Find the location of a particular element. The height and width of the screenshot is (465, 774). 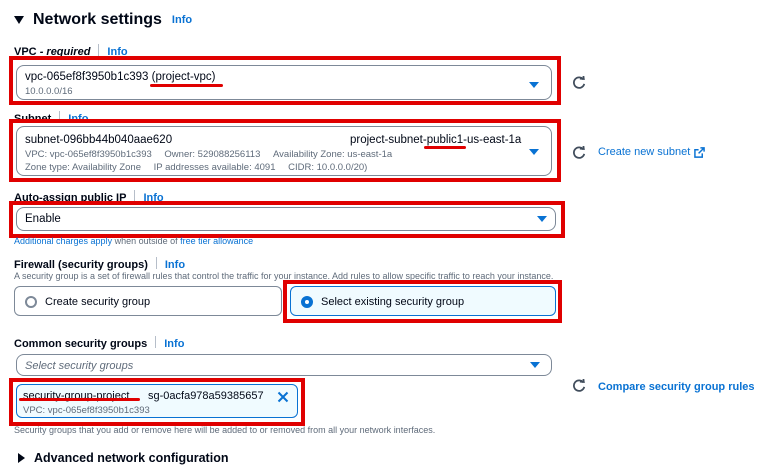

compare-security-group-rules-link: Compare security group rules is located at coordinates (676, 387).